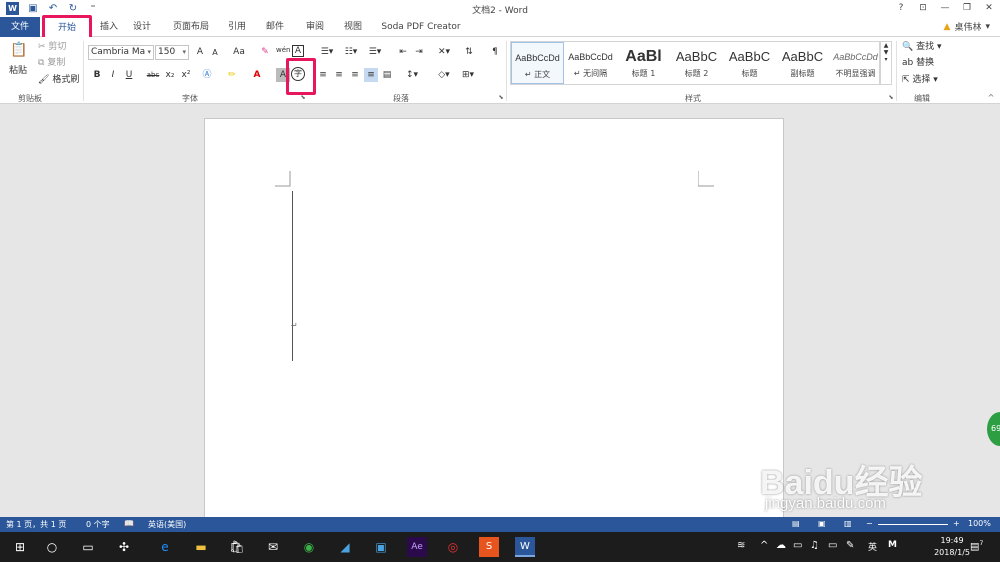 This screenshot has height=562, width=1000. What do you see at coordinates (412, 75) in the screenshot?
I see `line-spacing-icon: ↕▾` at bounding box center [412, 75].